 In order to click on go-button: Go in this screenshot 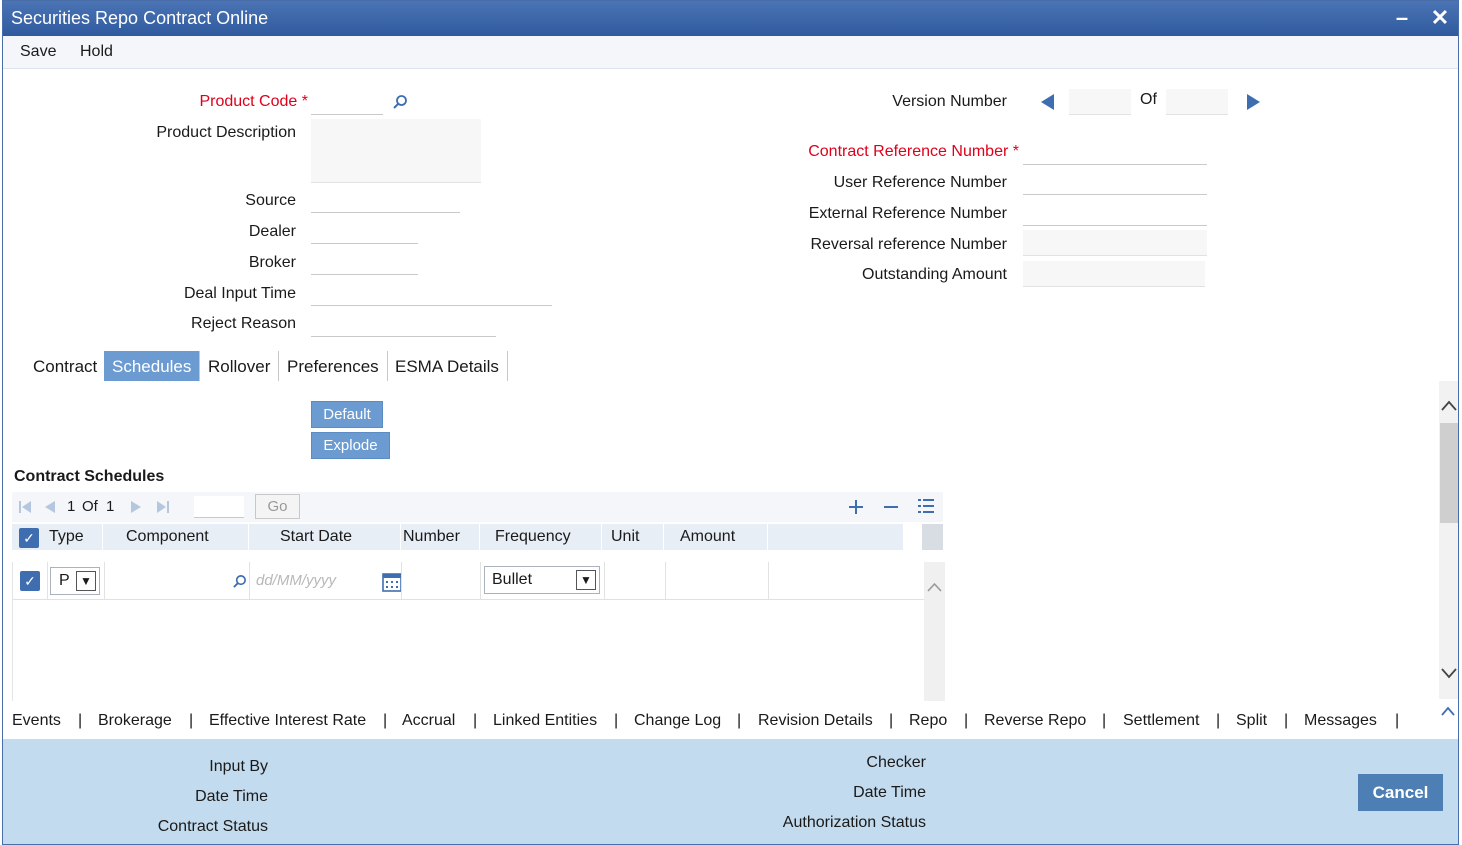, I will do `click(277, 506)`.